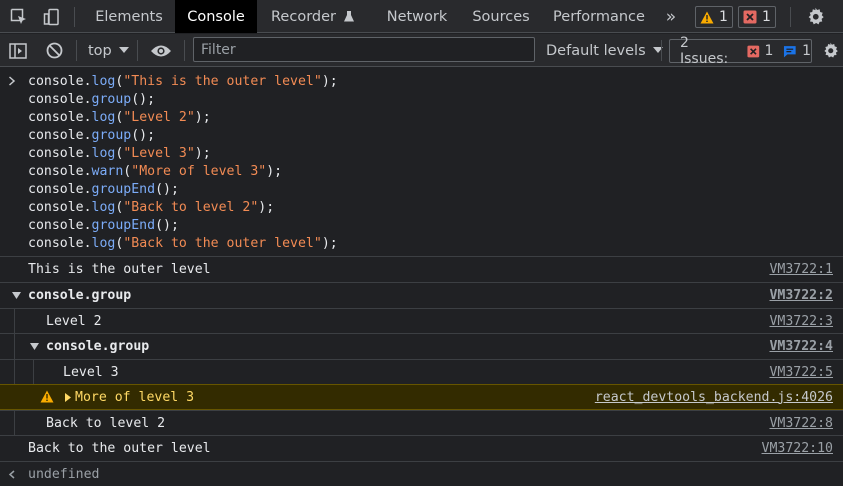 This screenshot has width=843, height=486. What do you see at coordinates (151, 207) in the screenshot?
I see `code-line: console.log("Back to level 2");` at bounding box center [151, 207].